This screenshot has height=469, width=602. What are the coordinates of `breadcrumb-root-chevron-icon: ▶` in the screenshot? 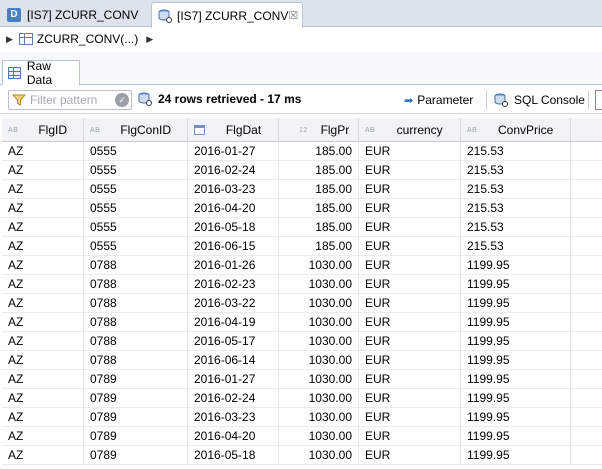 It's located at (9, 39).